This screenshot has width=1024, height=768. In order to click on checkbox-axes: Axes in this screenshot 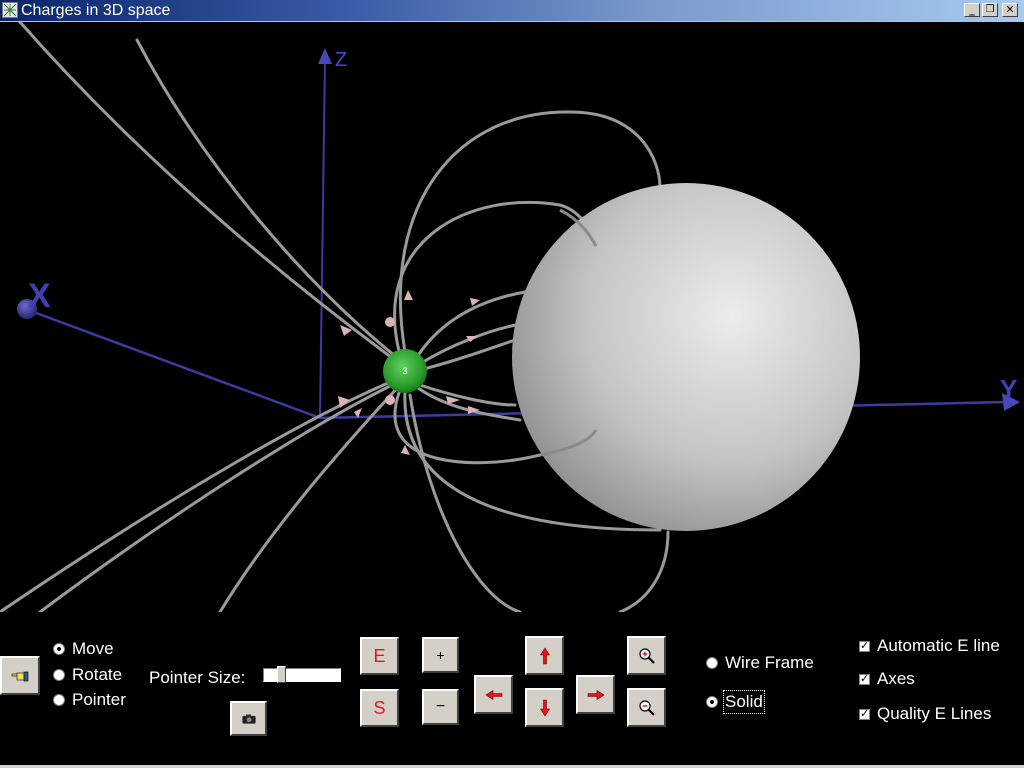, I will do `click(887, 679)`.